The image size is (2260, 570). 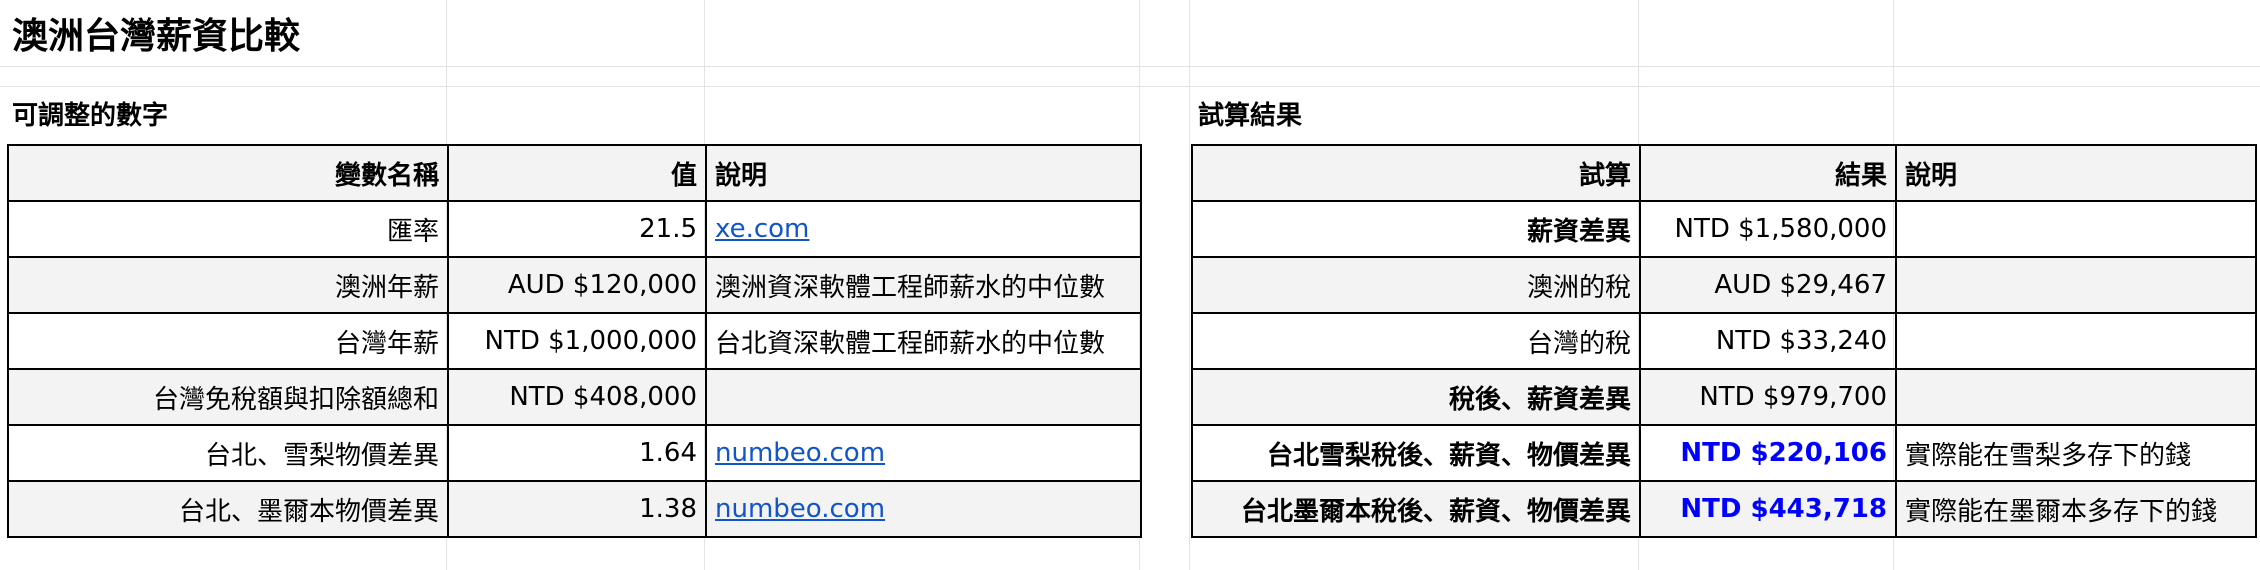 What do you see at coordinates (1768, 341) in the screenshot?
I see `result-cell: NTD $33,240` at bounding box center [1768, 341].